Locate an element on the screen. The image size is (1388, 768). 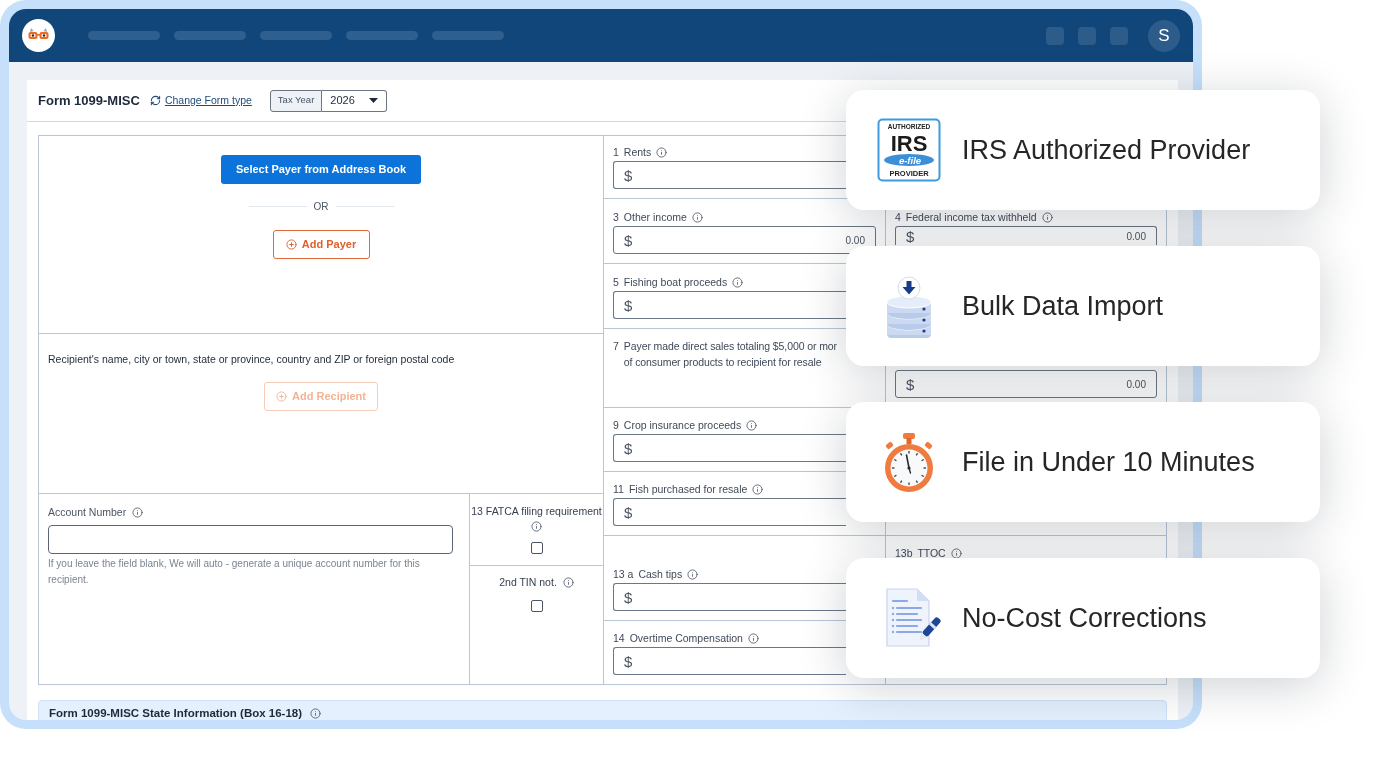
box-label: Federal income tax withheld is located at coordinates (971, 217).